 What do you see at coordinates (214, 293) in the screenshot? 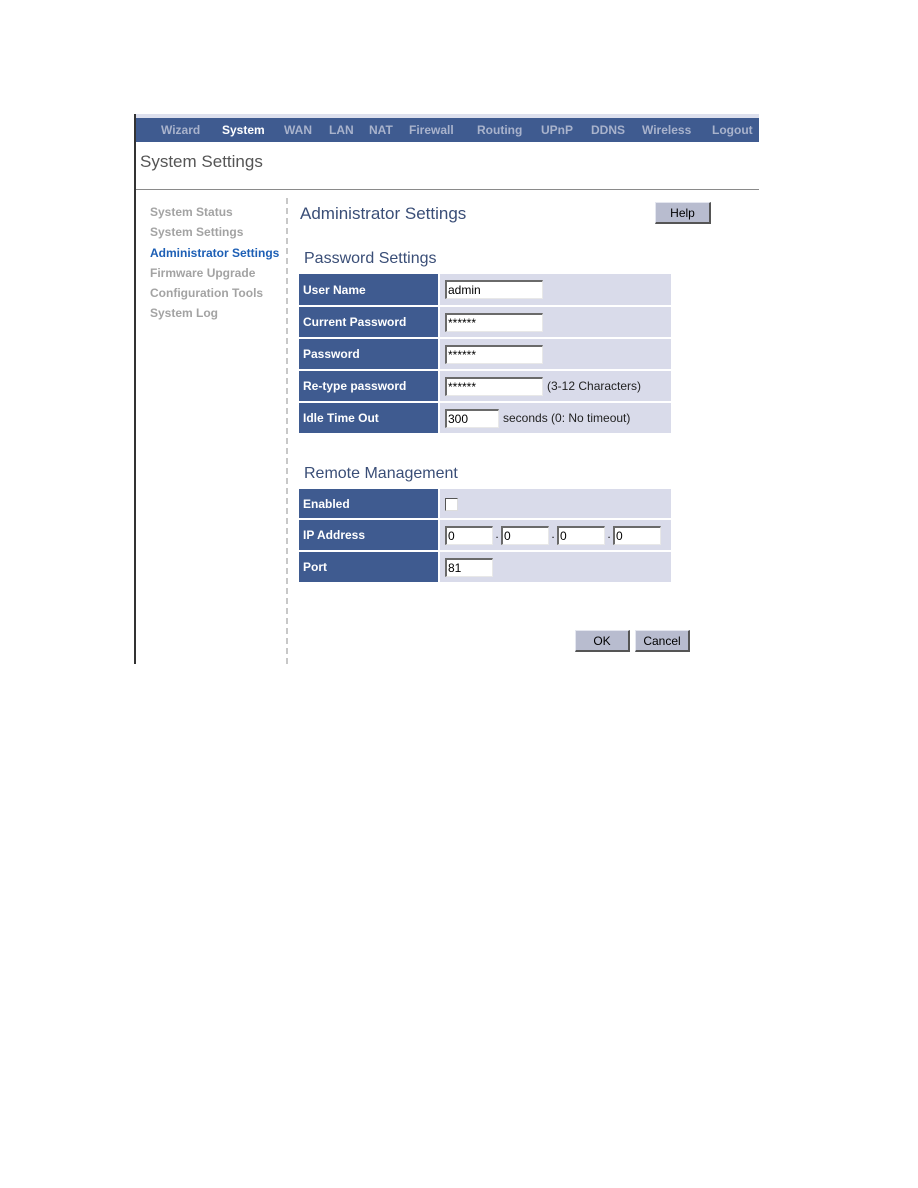
I see `sidebar-item-configuration-tools: Configuration Tools` at bounding box center [214, 293].